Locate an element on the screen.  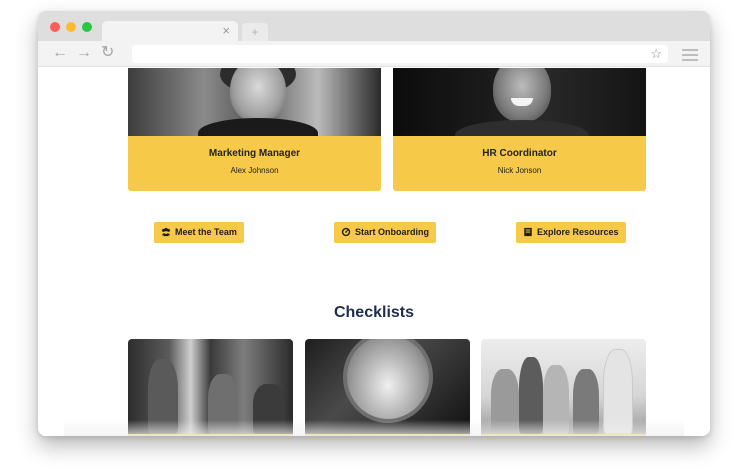
new-tab-button: + is located at coordinates (255, 32).